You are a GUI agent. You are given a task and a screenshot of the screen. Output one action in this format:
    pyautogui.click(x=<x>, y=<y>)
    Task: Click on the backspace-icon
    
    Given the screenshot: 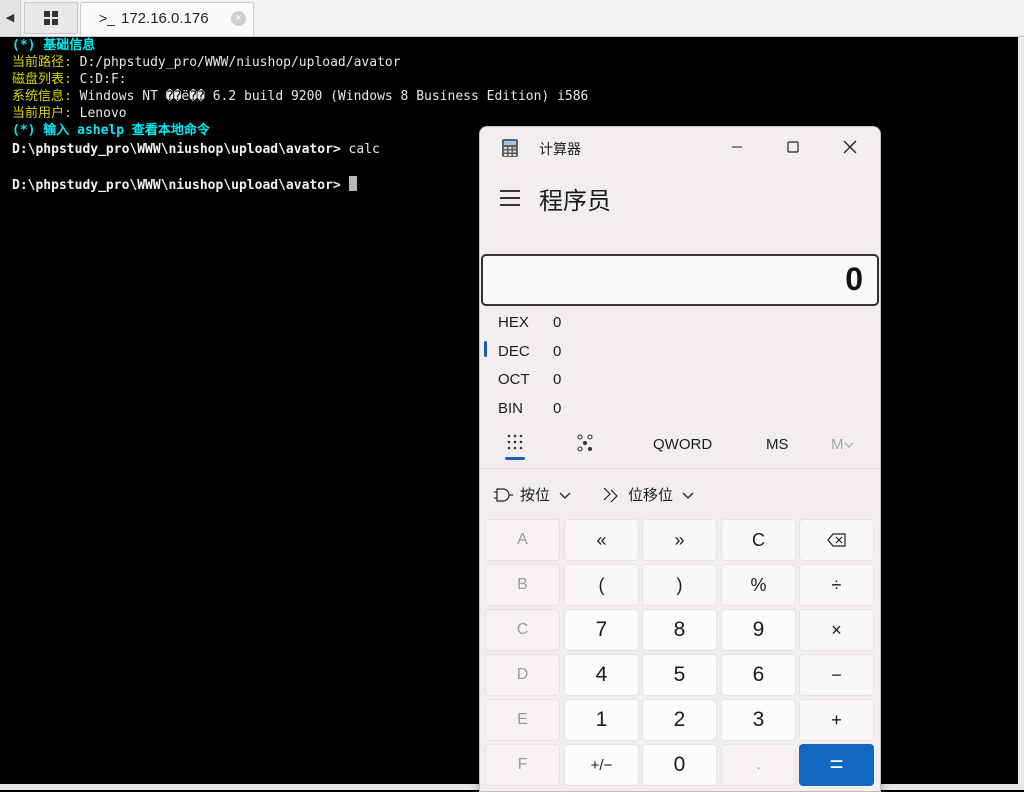 What is the action you would take?
    pyautogui.click(x=836, y=540)
    